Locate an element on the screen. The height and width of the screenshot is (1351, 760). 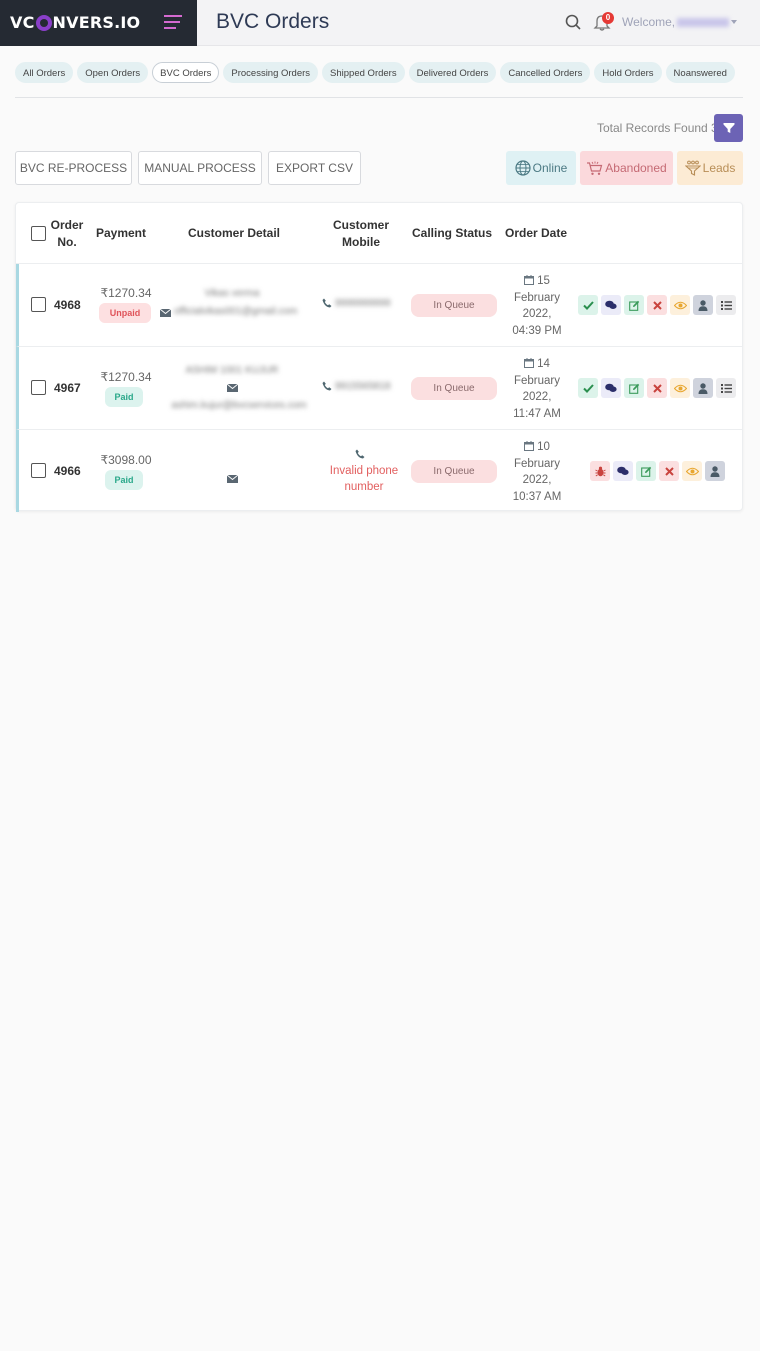
phone-icon is located at coordinates (360, 454).